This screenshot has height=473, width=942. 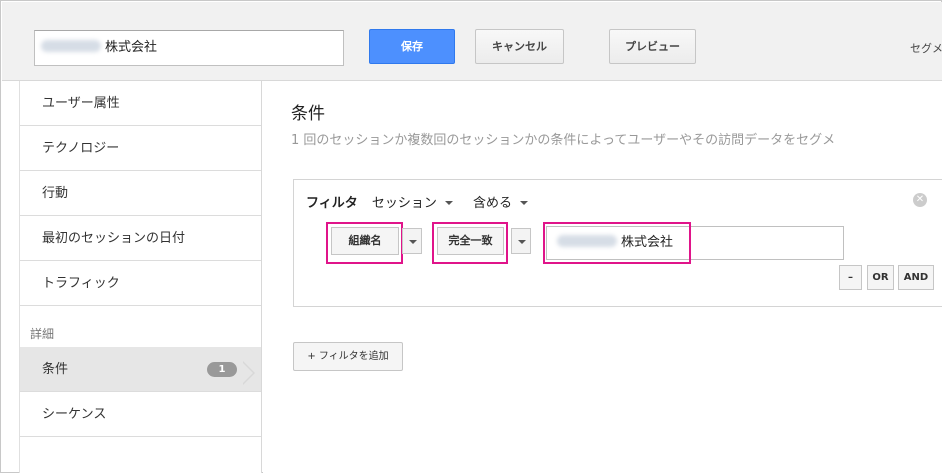 I want to click on filter-label: フィルタ, so click(x=332, y=203).